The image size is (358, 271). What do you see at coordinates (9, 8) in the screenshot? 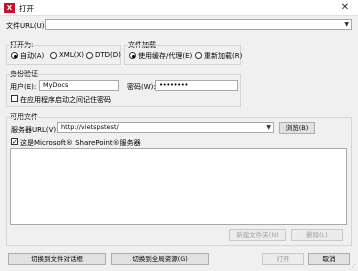
I see `app-icon: X` at bounding box center [9, 8].